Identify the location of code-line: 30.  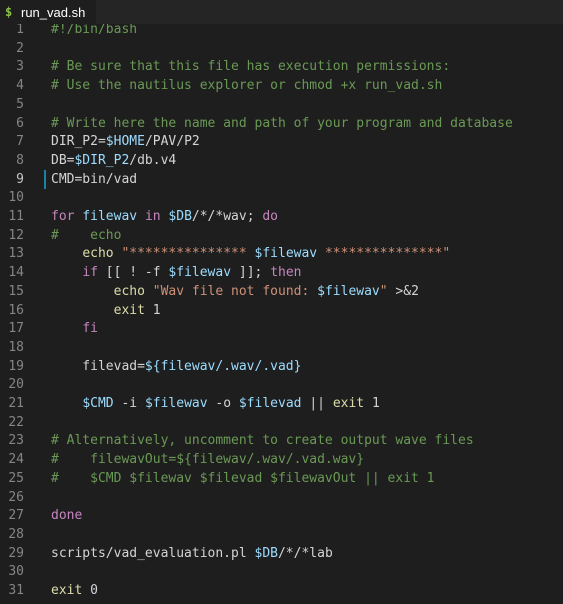
(281, 571).